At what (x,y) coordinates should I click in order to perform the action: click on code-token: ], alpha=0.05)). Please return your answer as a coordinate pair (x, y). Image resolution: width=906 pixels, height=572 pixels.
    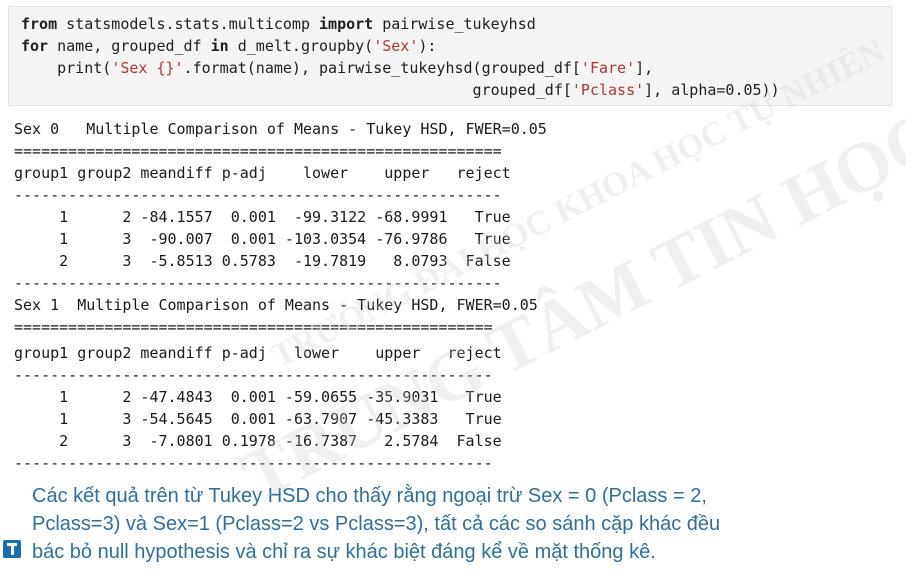
    Looking at the image, I should click on (712, 90).